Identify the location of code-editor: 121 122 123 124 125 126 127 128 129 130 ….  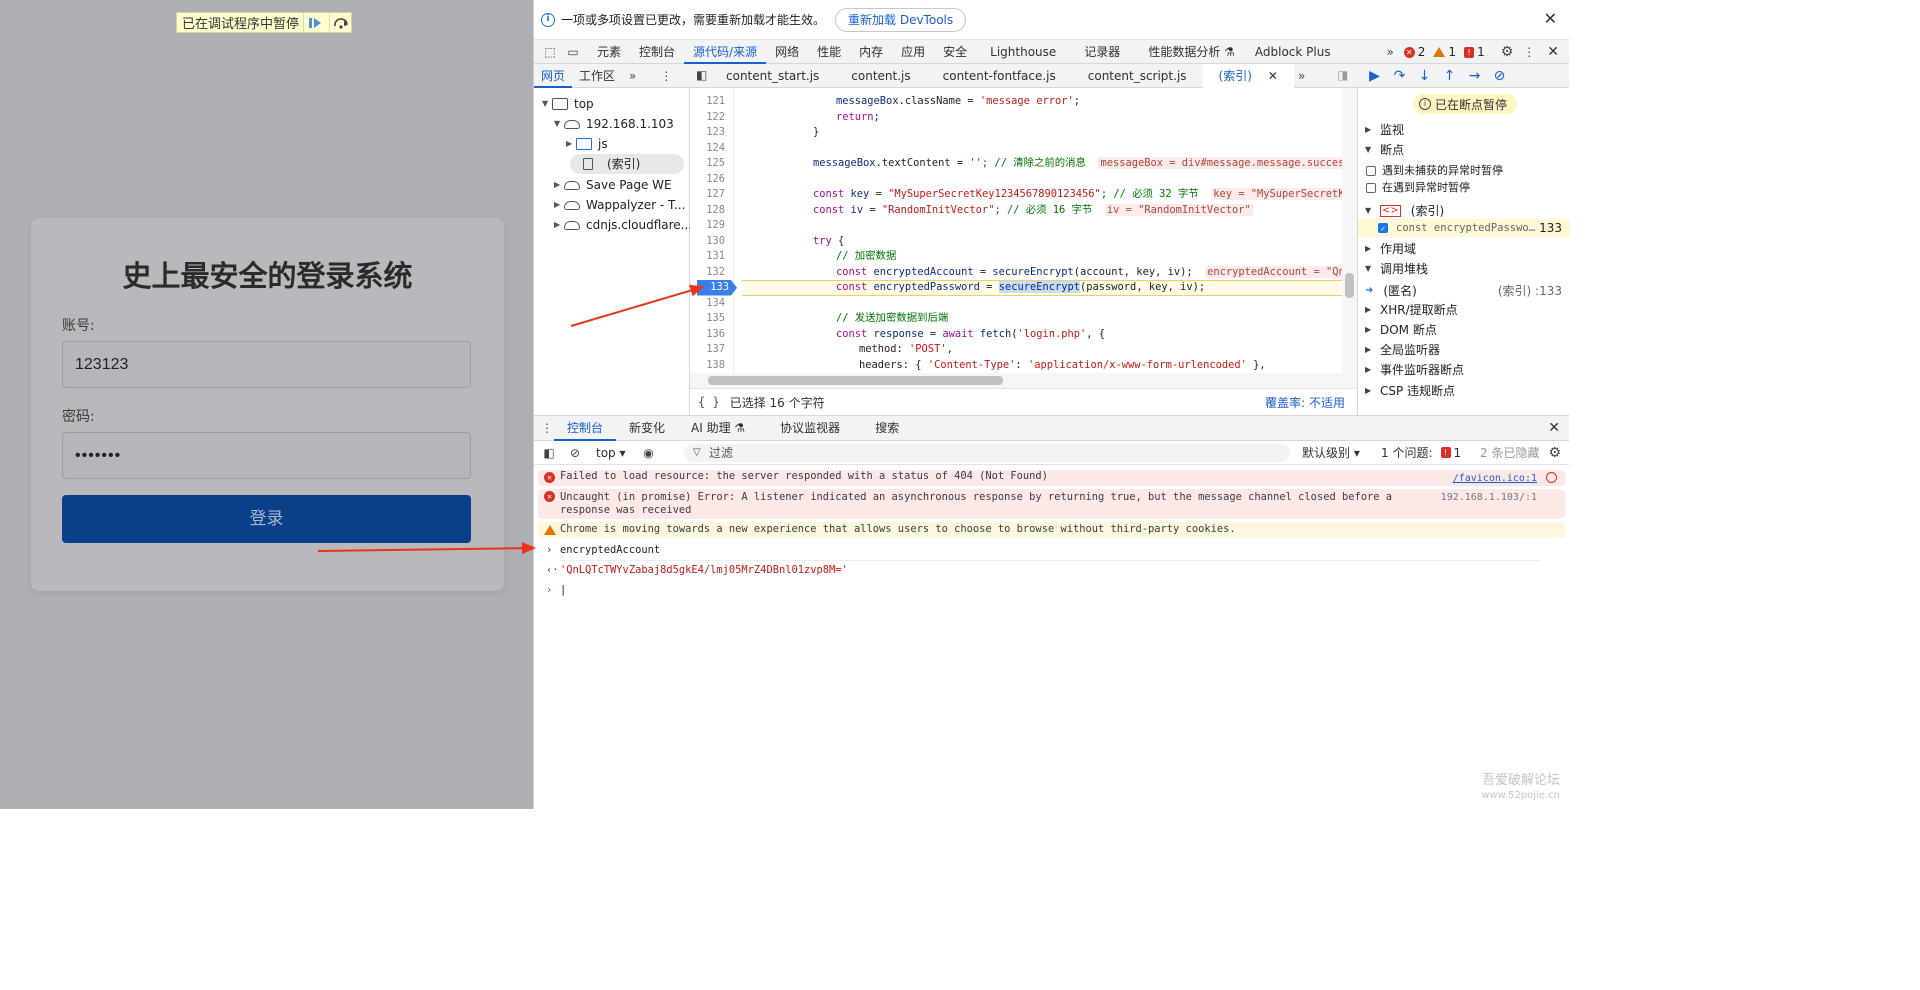
(1016, 230).